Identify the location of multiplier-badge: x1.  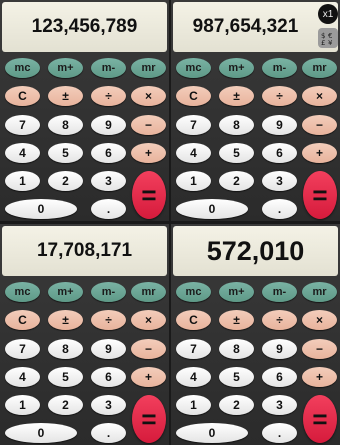
(328, 14).